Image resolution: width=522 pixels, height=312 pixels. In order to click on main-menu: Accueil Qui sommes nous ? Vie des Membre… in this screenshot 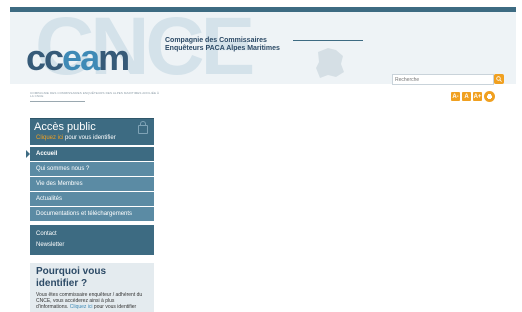, I will do `click(90, 184)`.